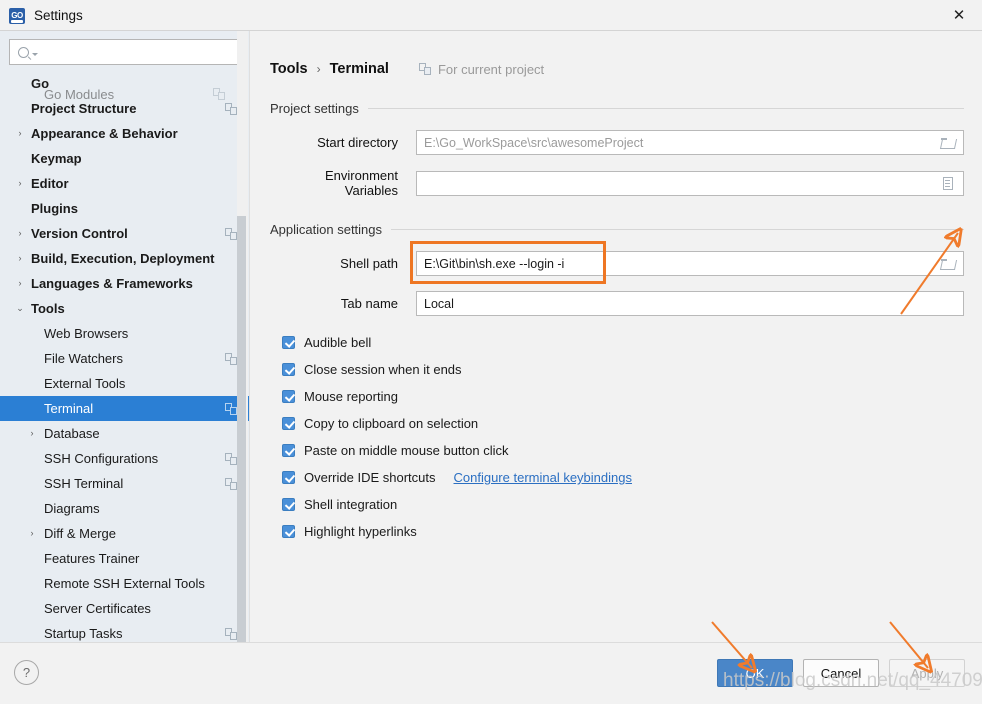 This screenshot has width=982, height=704. Describe the element at coordinates (86, 333) in the screenshot. I see `sidebar-item-label: Web Browsers` at that location.